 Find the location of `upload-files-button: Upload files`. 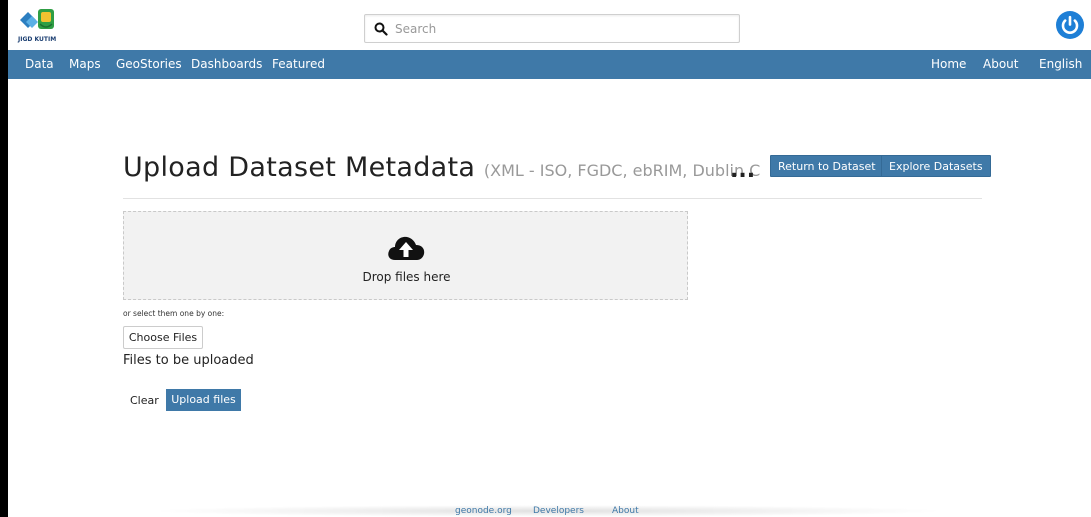

upload-files-button: Upload files is located at coordinates (203, 400).